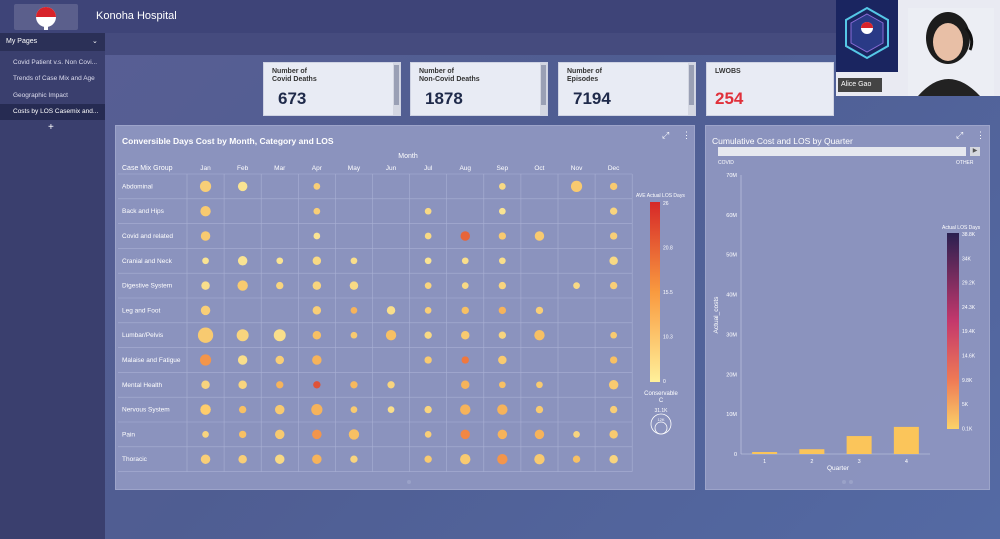 The height and width of the screenshot is (539, 1000). What do you see at coordinates (147, 261) in the screenshot?
I see `row-label: Cranial and Neck` at bounding box center [147, 261].